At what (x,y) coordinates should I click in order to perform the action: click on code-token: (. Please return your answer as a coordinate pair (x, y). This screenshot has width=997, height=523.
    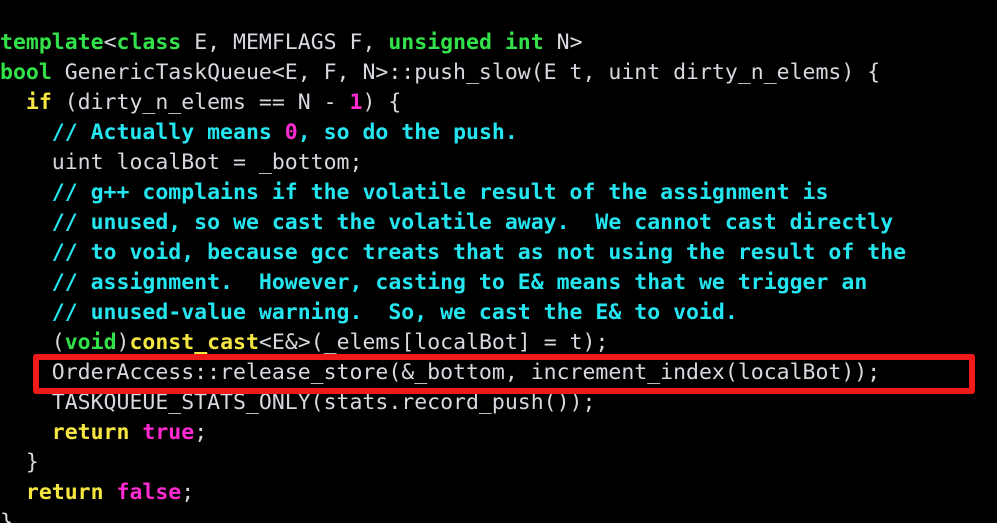
    Looking at the image, I should click on (32, 342).